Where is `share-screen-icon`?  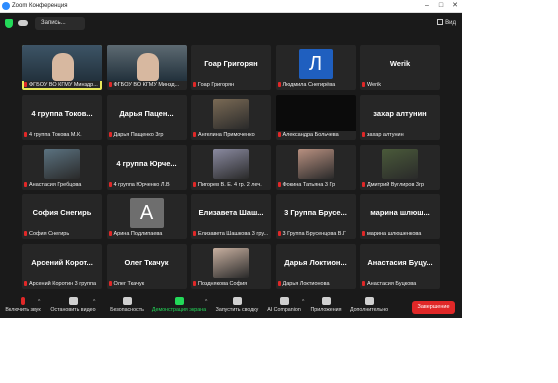 share-screen-icon is located at coordinates (179, 301).